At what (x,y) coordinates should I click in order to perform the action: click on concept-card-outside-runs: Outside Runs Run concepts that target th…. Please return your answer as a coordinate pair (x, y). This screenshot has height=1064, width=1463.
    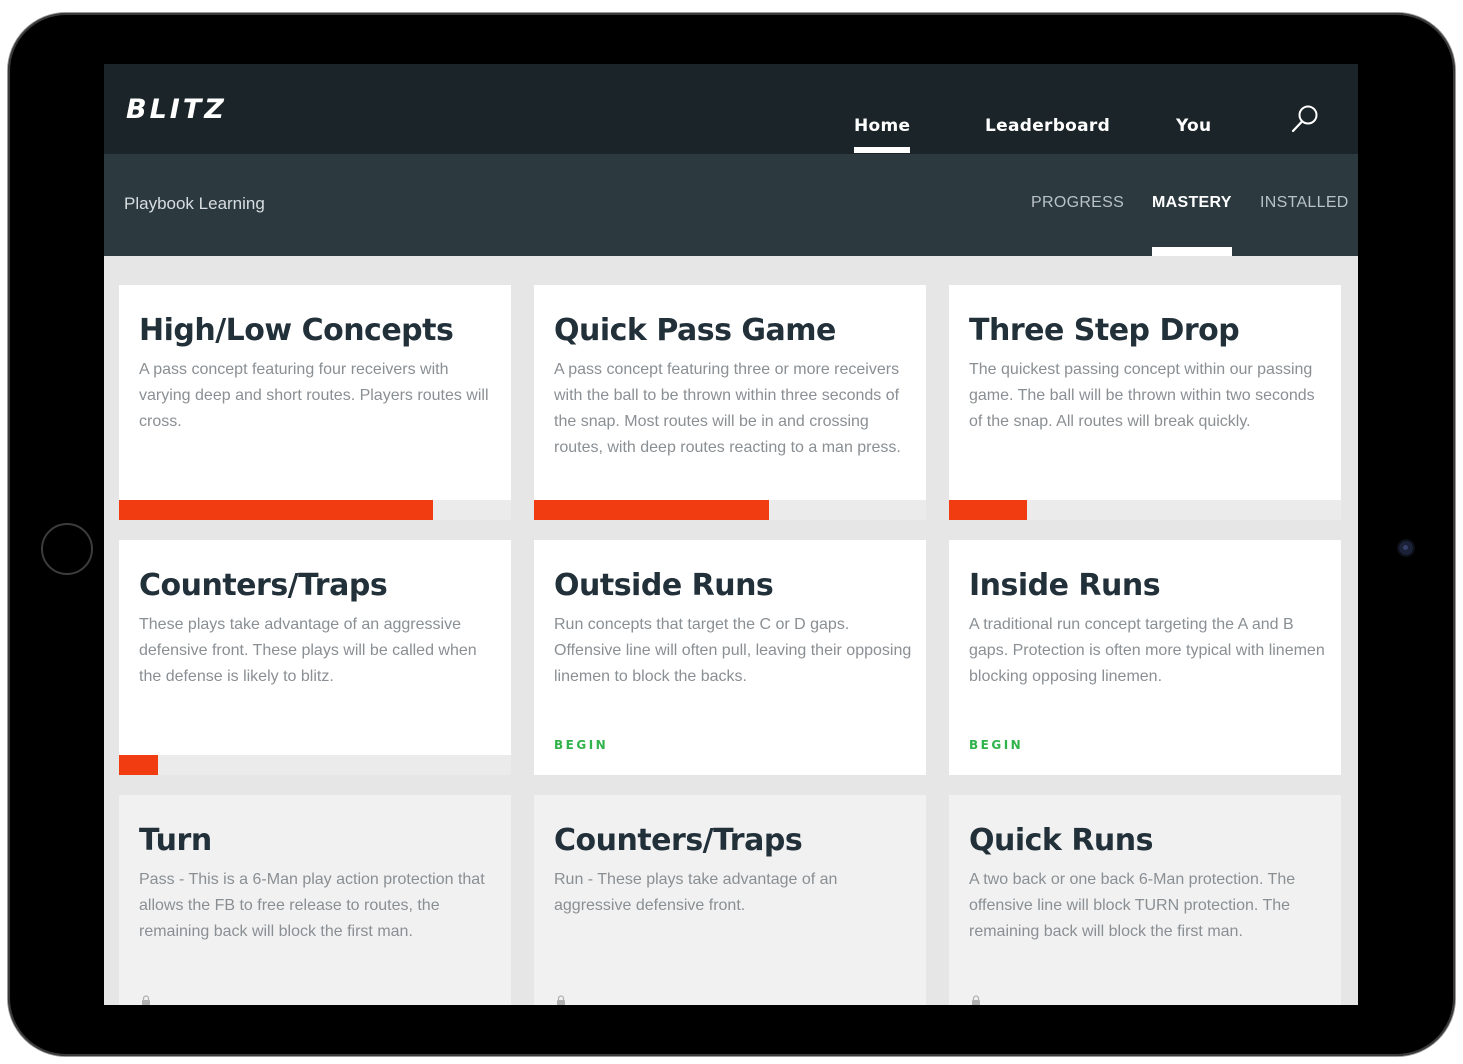
    Looking at the image, I should click on (730, 657).